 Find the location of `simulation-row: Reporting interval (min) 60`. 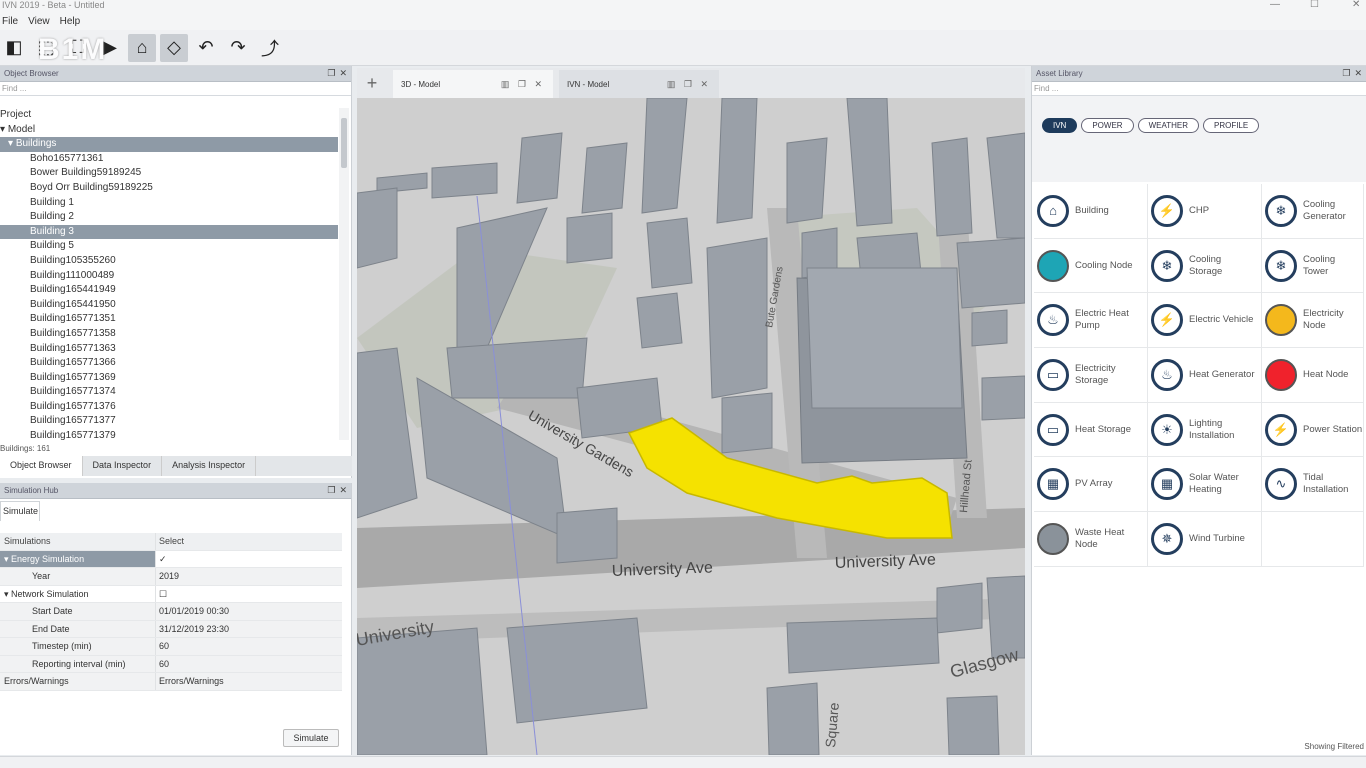

simulation-row: Reporting interval (min) 60 is located at coordinates (171, 664).